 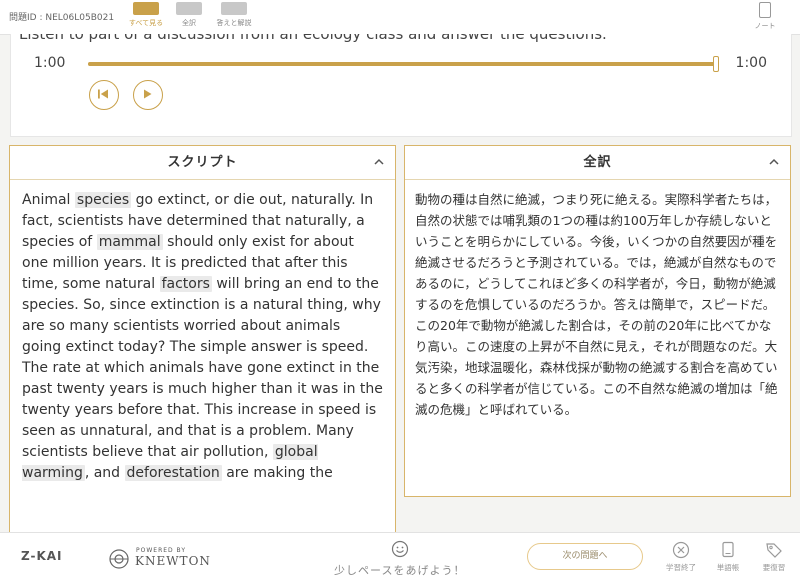 I want to click on smile-icon, so click(x=400, y=549).